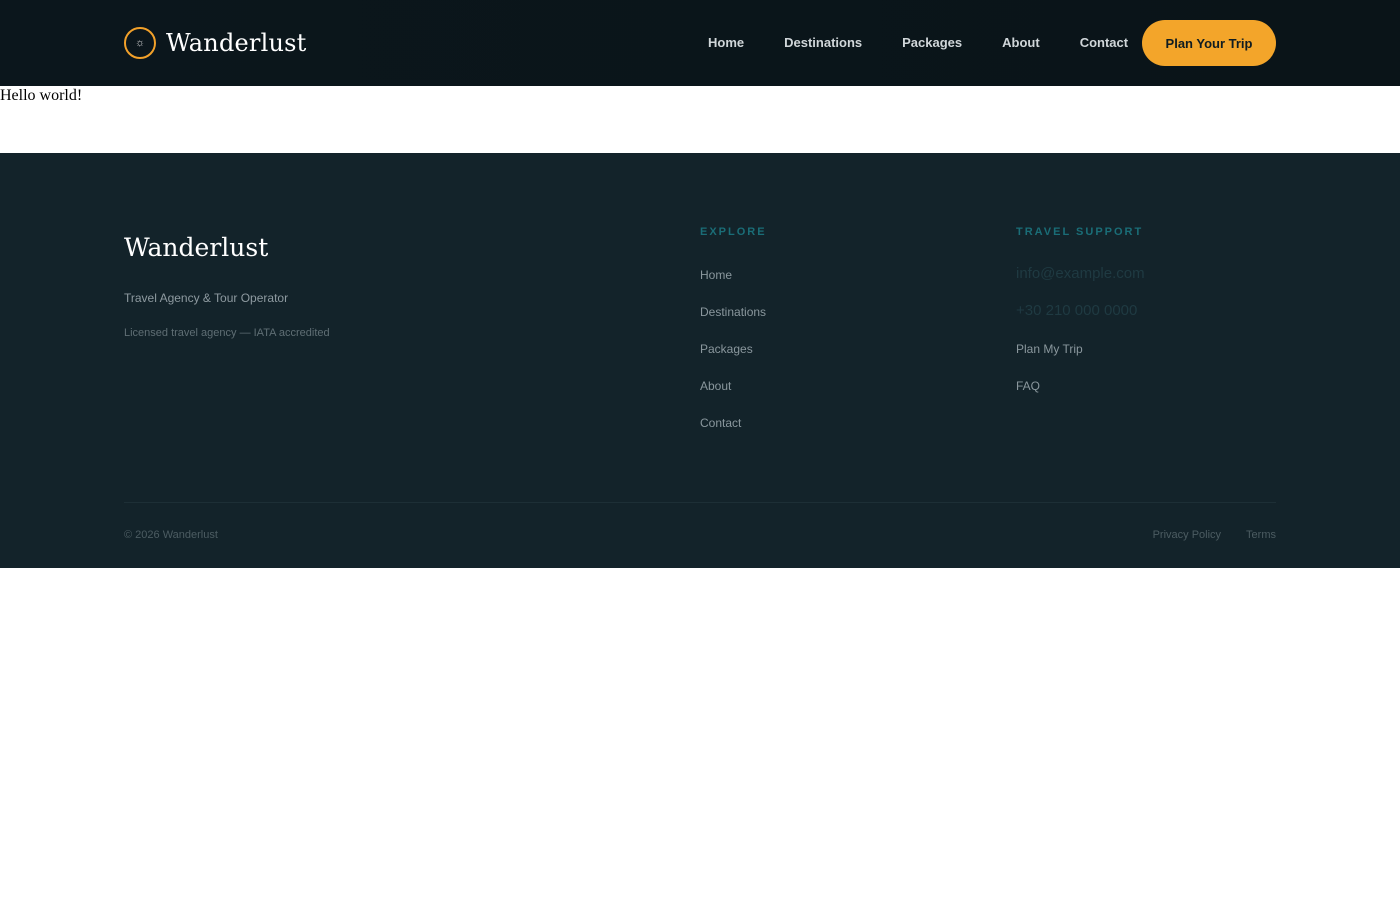 This screenshot has height=900, width=1400. Describe the element at coordinates (1080, 321) in the screenshot. I see `footer-phone-link: +30 210 000 0000` at that location.